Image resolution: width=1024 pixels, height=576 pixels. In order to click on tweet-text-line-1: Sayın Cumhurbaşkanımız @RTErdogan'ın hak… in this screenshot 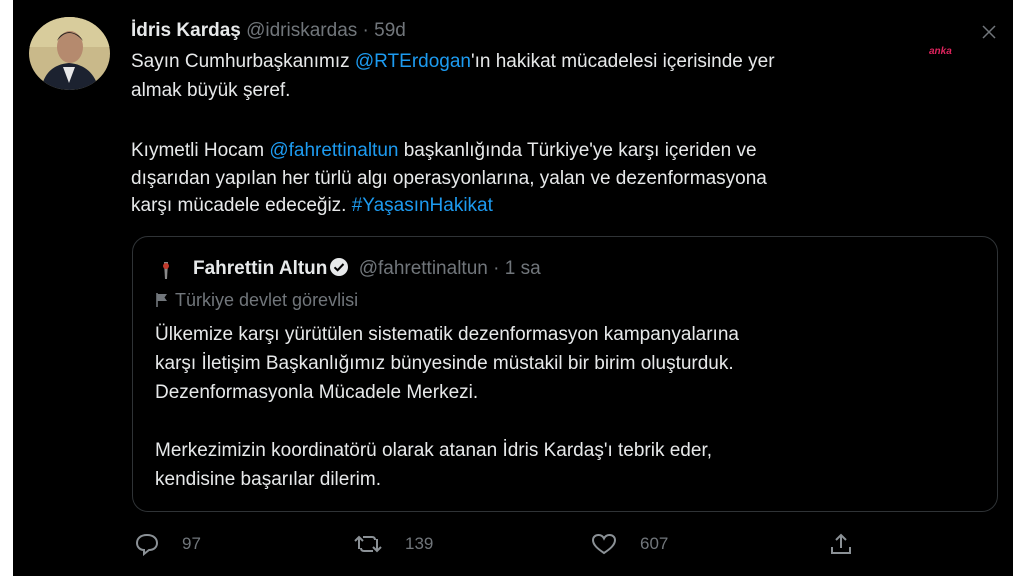, I will do `click(453, 62)`.